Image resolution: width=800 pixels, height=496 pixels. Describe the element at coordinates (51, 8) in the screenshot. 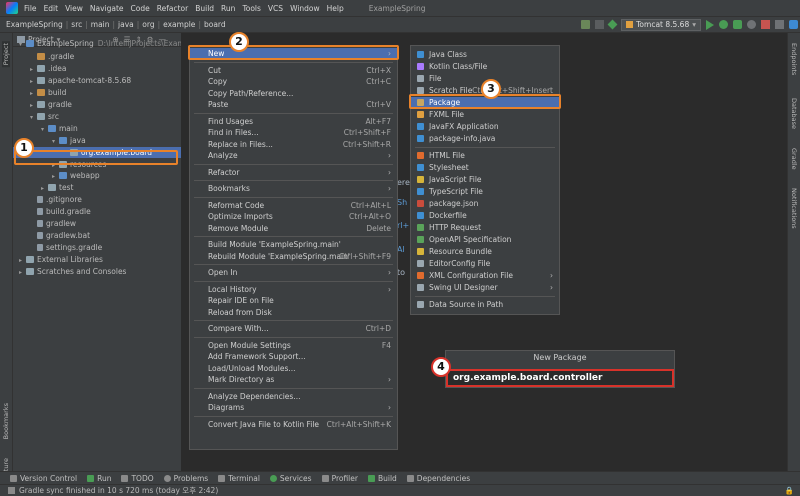

I see `menu-edit: Edit` at that location.